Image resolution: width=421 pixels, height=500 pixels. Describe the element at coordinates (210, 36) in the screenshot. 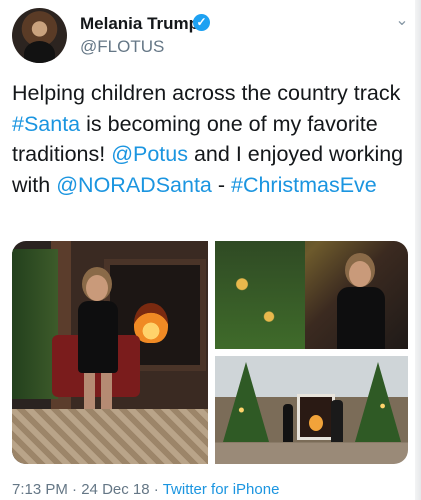

I see `tweet-header: Melania Trump ✓ @FLOTUS ⌄` at that location.